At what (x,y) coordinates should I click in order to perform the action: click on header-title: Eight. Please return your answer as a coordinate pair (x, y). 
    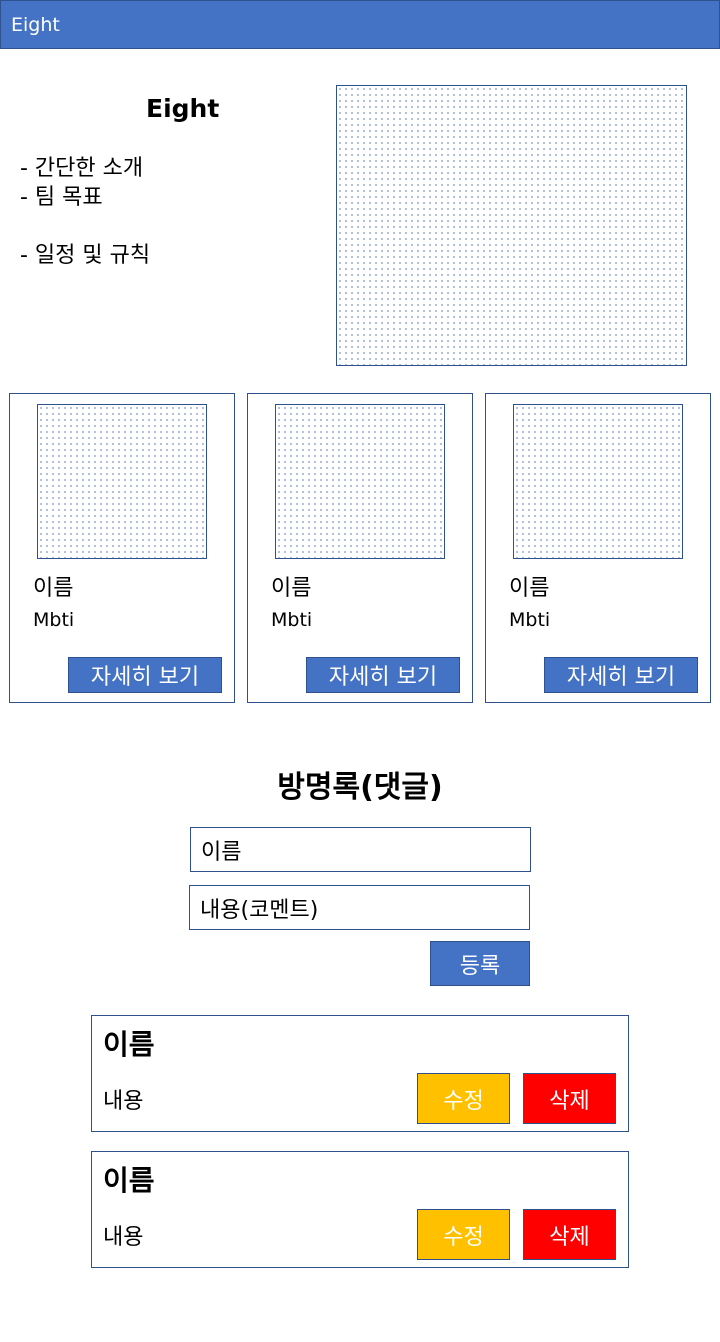
    Looking at the image, I should click on (35, 25).